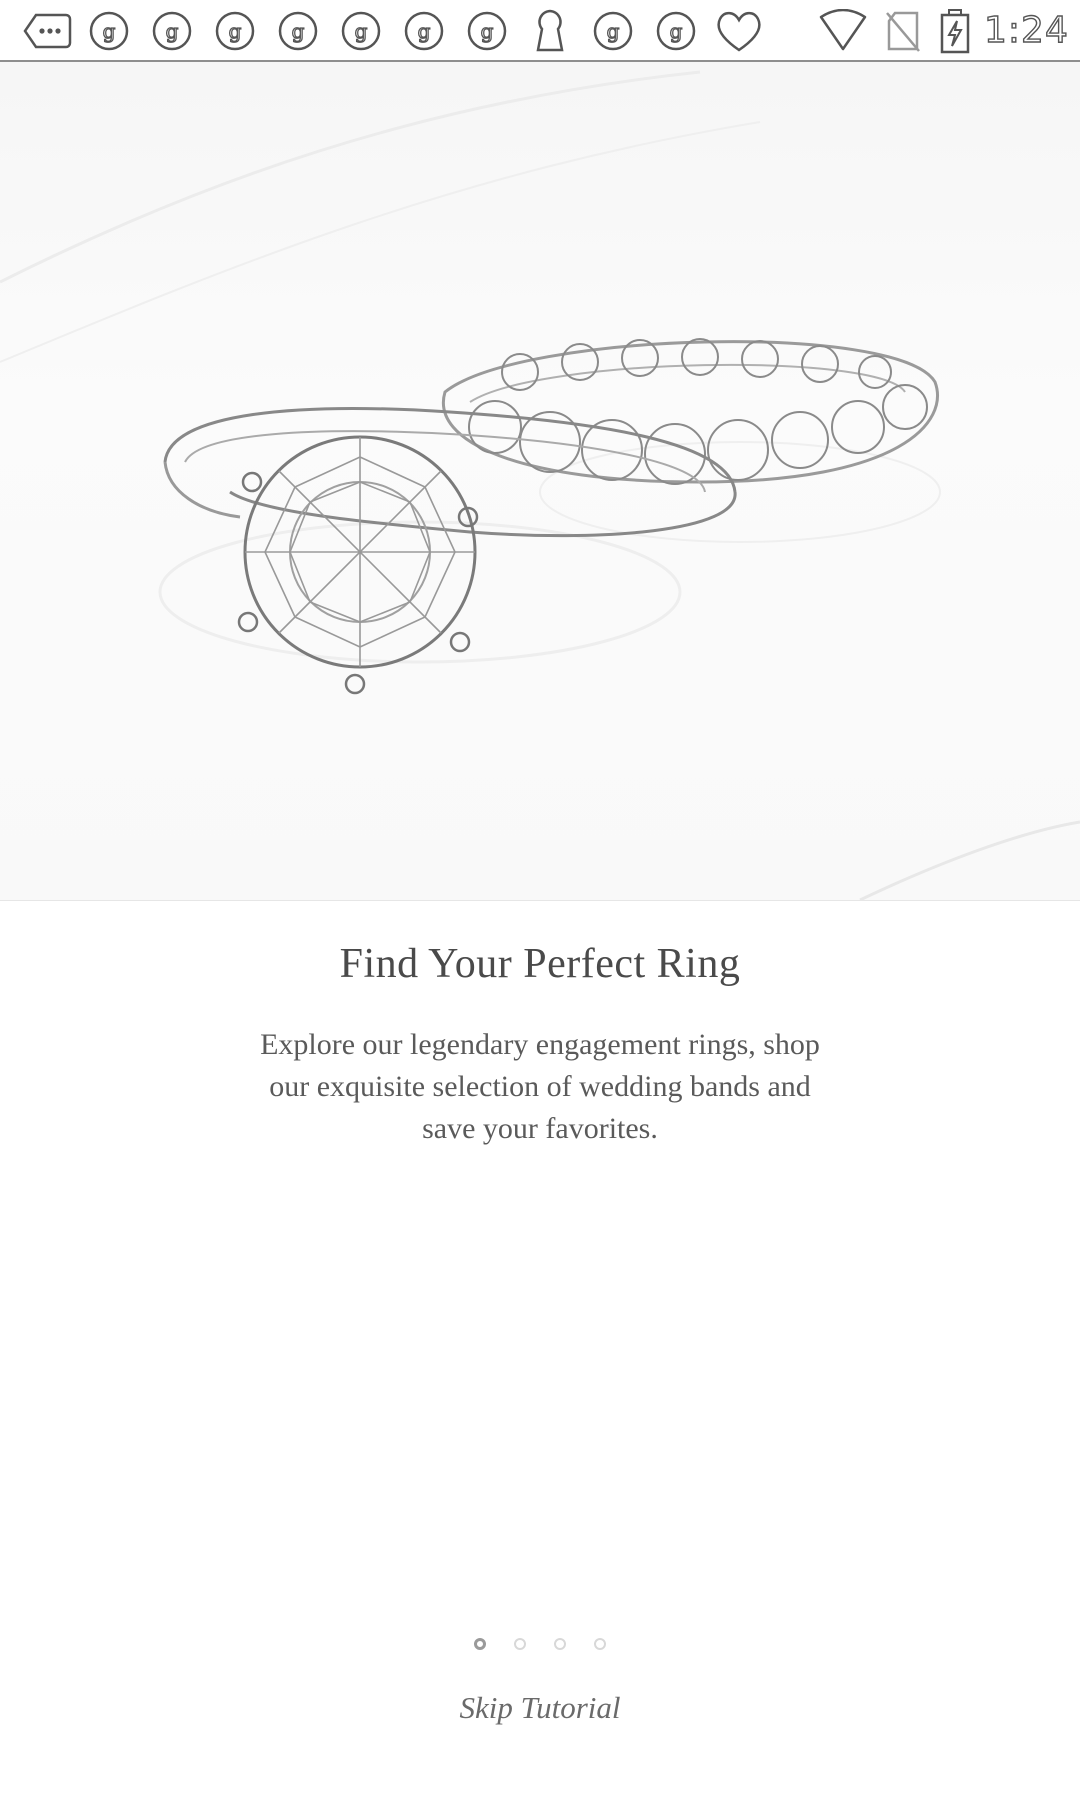  What do you see at coordinates (450, 551) in the screenshot?
I see `engagement-ring-illustration` at bounding box center [450, 551].